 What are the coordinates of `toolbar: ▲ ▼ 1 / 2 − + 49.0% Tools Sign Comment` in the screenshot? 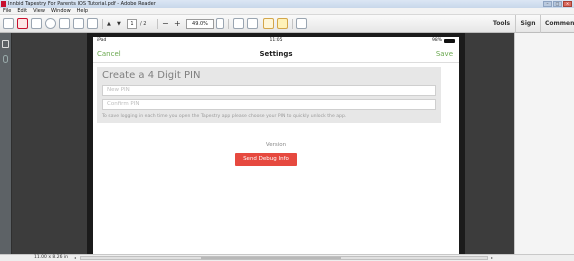 It's located at (287, 24).